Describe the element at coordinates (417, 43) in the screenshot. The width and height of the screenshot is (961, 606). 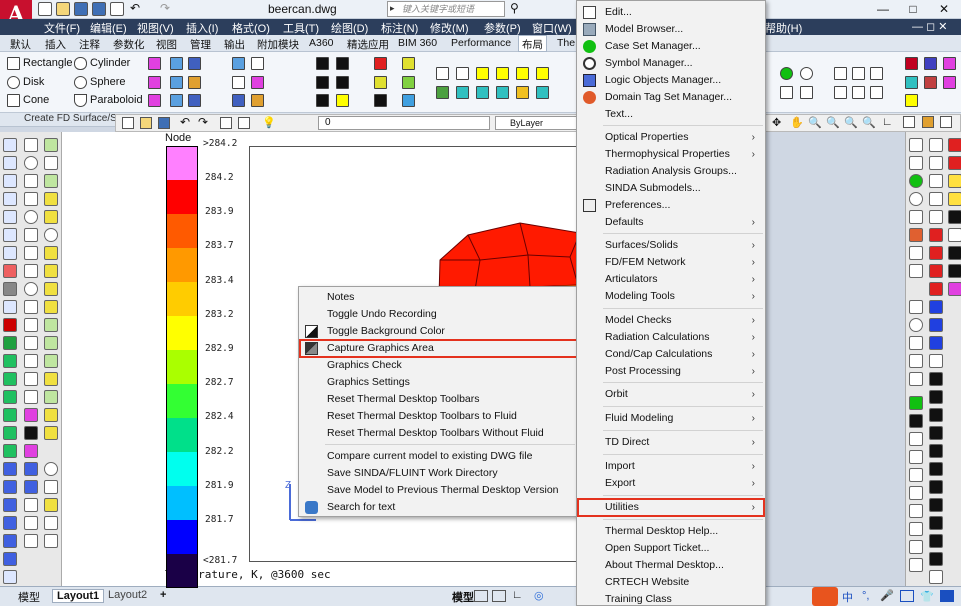
I see `tab-bim360: BIM 360` at that location.